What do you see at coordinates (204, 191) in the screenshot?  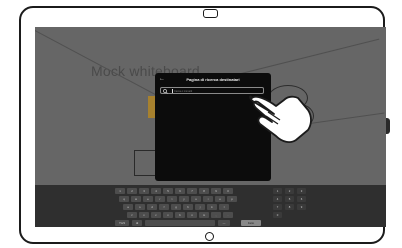 I see `key: 8` at bounding box center [204, 191].